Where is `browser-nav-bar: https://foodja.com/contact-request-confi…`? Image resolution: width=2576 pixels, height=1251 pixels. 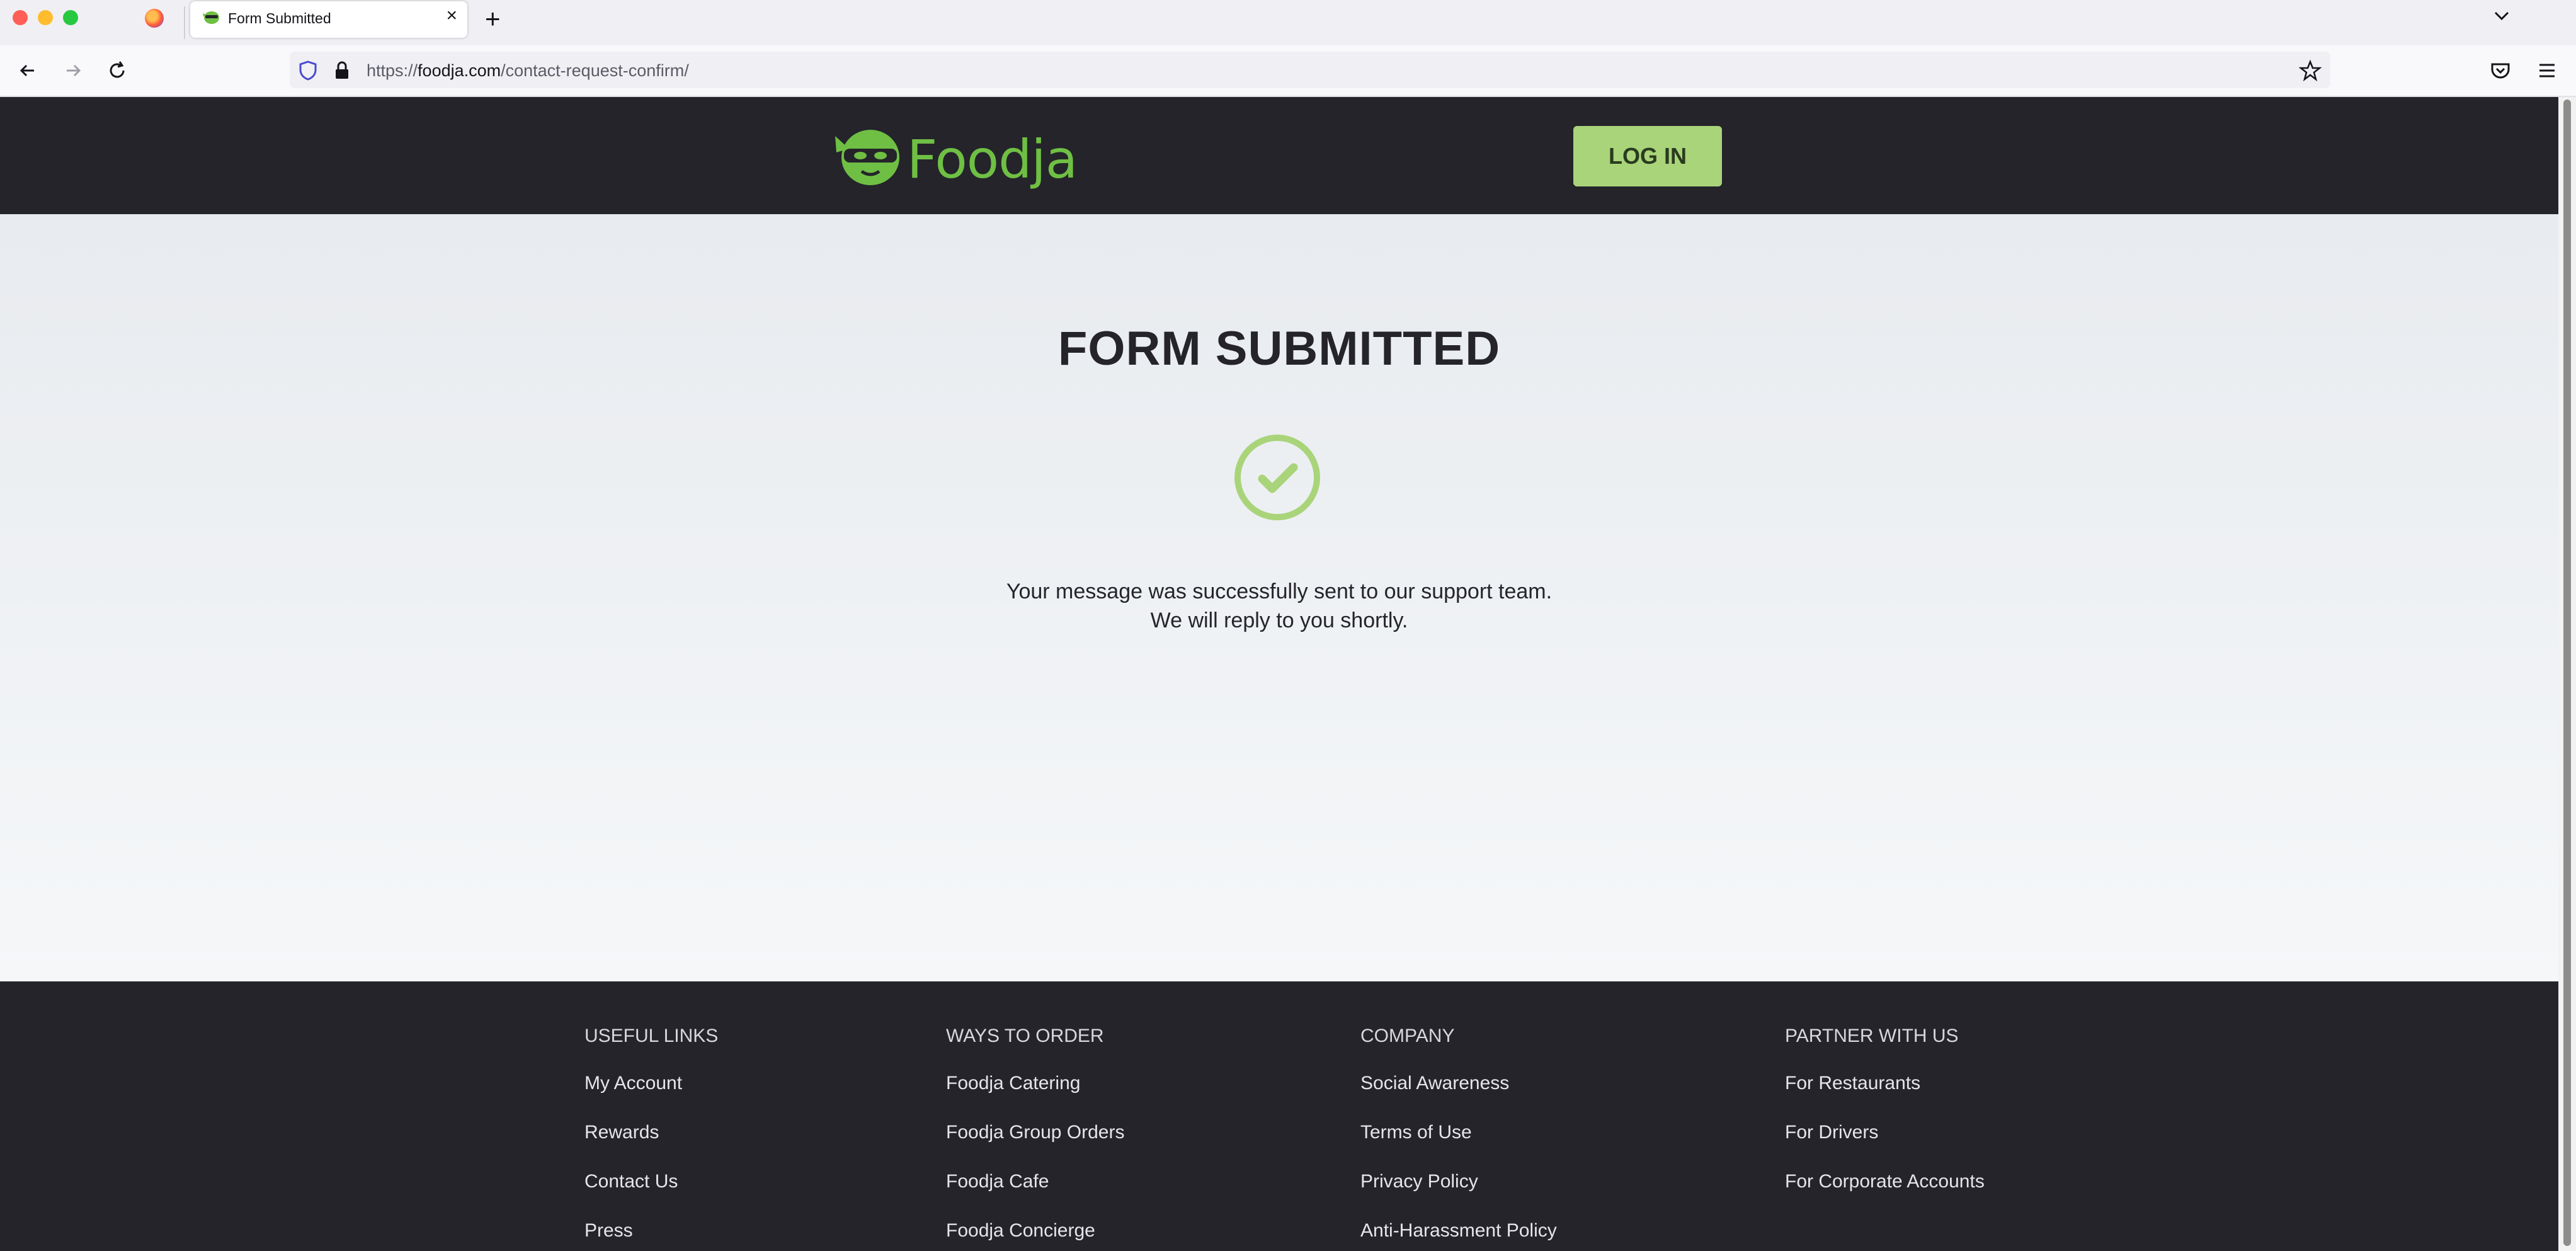 browser-nav-bar: https://foodja.com/contact-request-confi… is located at coordinates (1288, 71).